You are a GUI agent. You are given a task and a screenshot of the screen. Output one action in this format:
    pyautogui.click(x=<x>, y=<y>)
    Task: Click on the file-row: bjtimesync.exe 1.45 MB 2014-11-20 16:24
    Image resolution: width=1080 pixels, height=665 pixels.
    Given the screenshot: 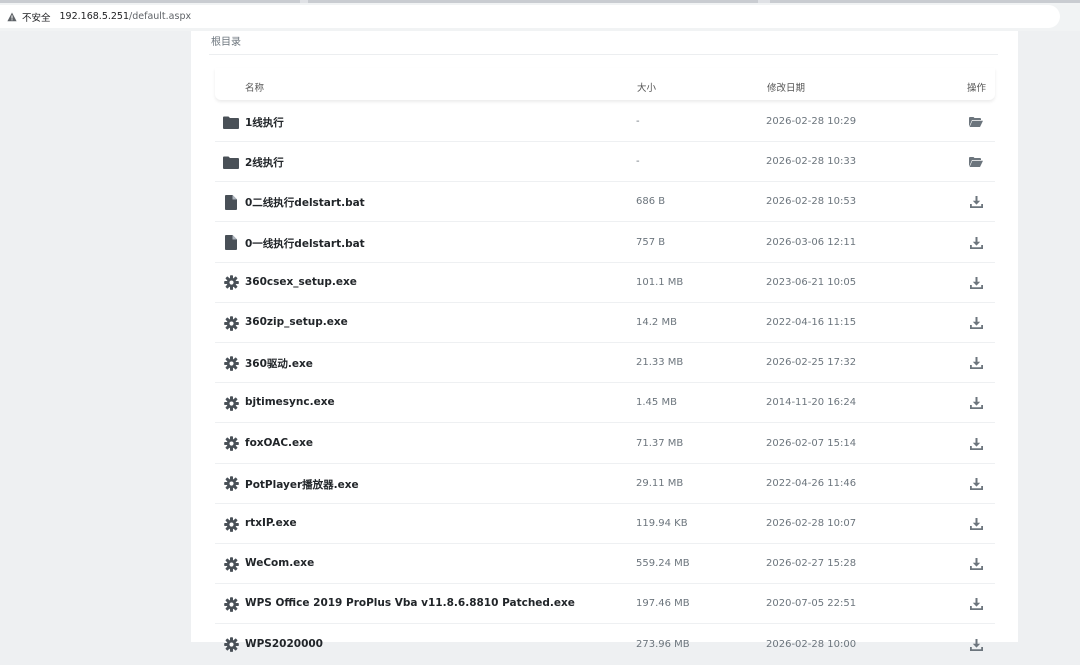 What is the action you would take?
    pyautogui.click(x=605, y=403)
    